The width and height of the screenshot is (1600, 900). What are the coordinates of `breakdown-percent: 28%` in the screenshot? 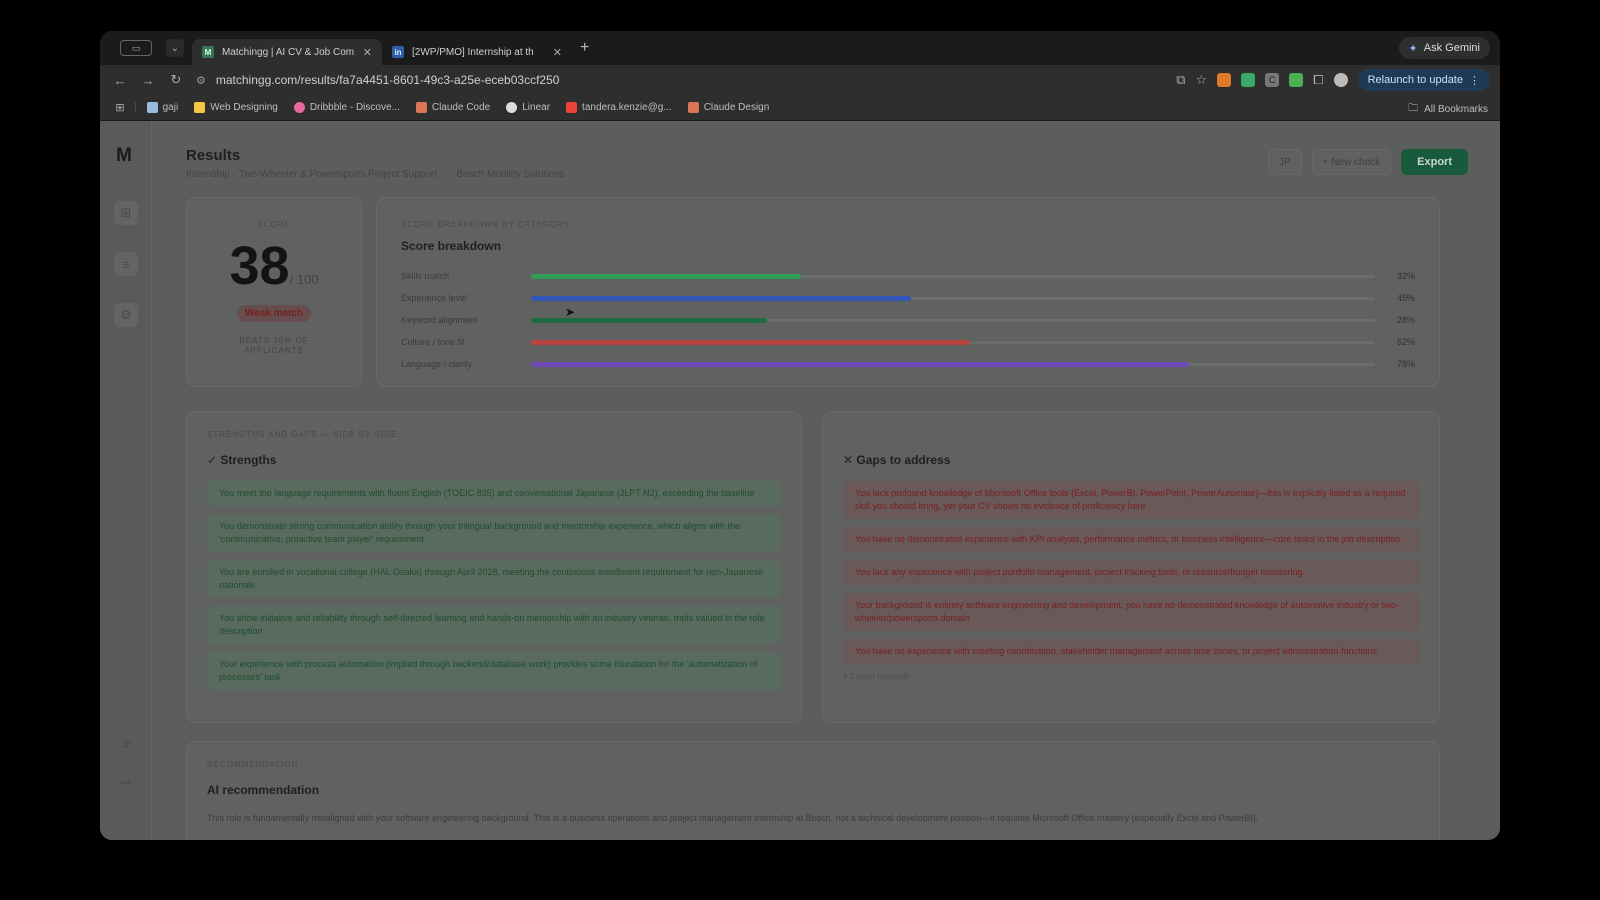 It's located at (1405, 320).